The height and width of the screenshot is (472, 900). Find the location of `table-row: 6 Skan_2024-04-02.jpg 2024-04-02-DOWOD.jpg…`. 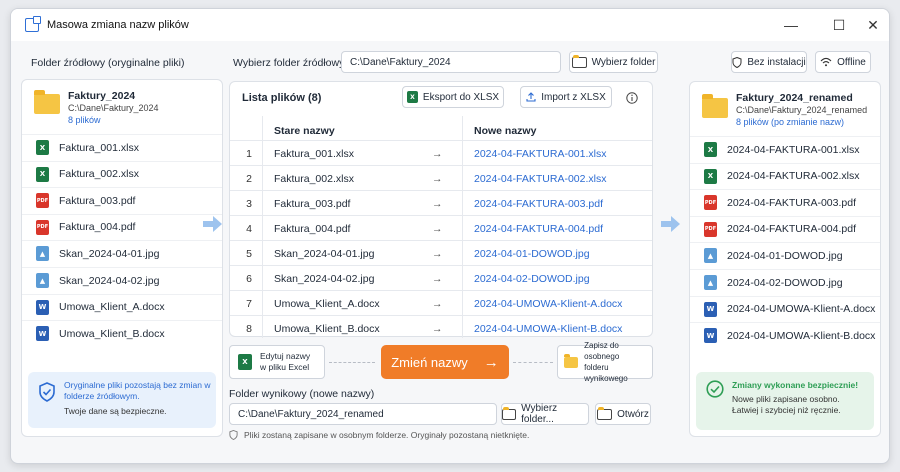

table-row: 6 Skan_2024-04-02.jpg 2024-04-02-DOWOD.jpg… is located at coordinates (441, 277).